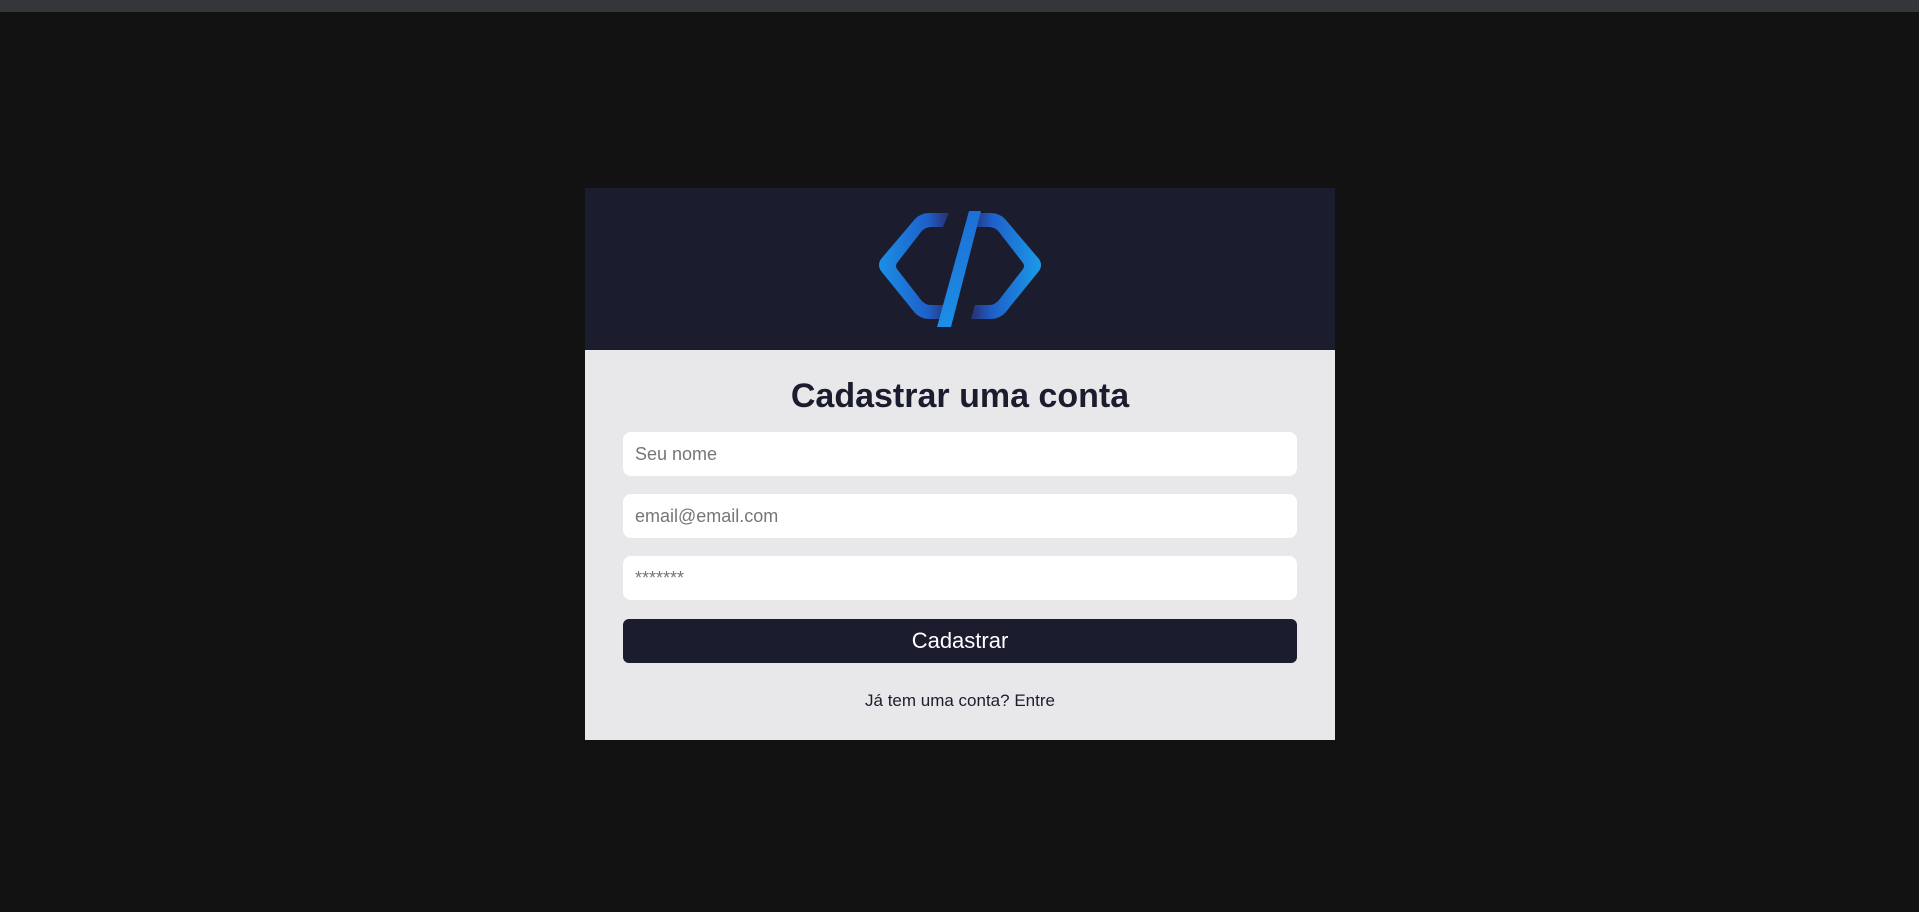  What do you see at coordinates (959, 6) in the screenshot?
I see `browser-top-strip` at bounding box center [959, 6].